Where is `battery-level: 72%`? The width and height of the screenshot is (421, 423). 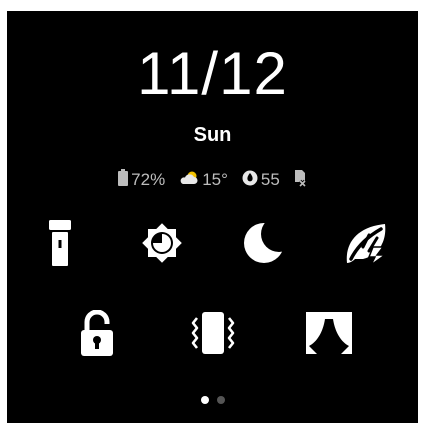
battery-level: 72% is located at coordinates (148, 179).